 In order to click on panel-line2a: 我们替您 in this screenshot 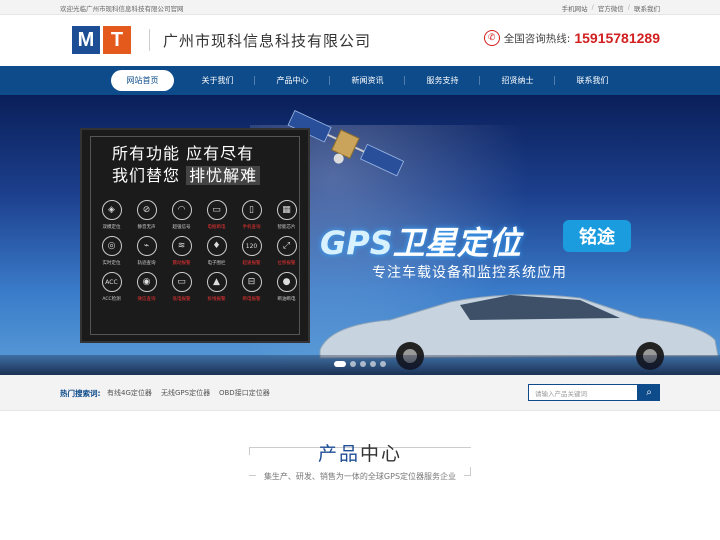, I will do `click(146, 175)`.